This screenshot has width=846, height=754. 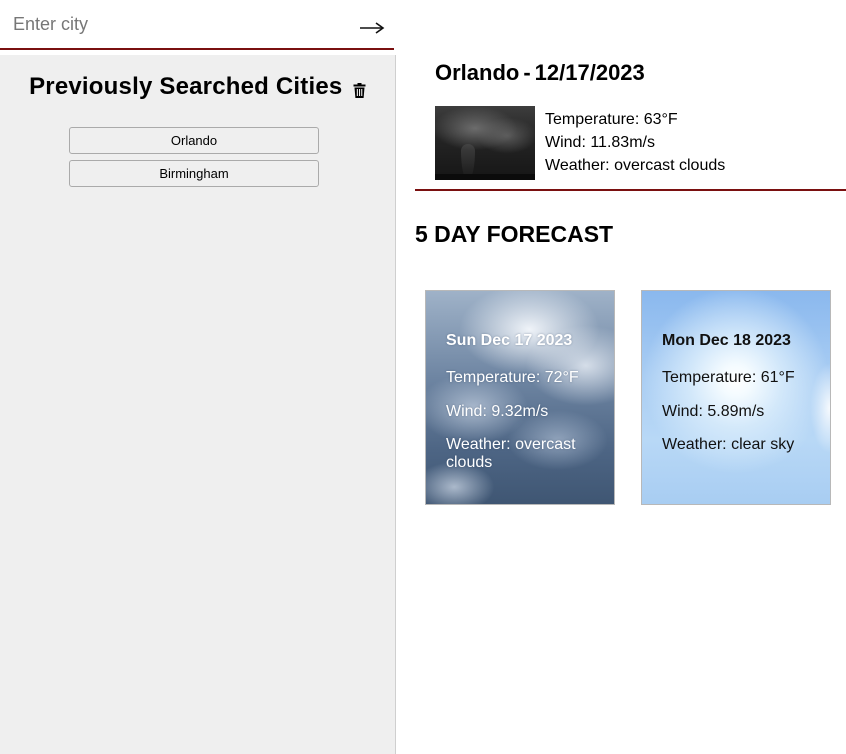 What do you see at coordinates (726, 340) in the screenshot?
I see `forecast-date: Mon Dec 18 2023` at bounding box center [726, 340].